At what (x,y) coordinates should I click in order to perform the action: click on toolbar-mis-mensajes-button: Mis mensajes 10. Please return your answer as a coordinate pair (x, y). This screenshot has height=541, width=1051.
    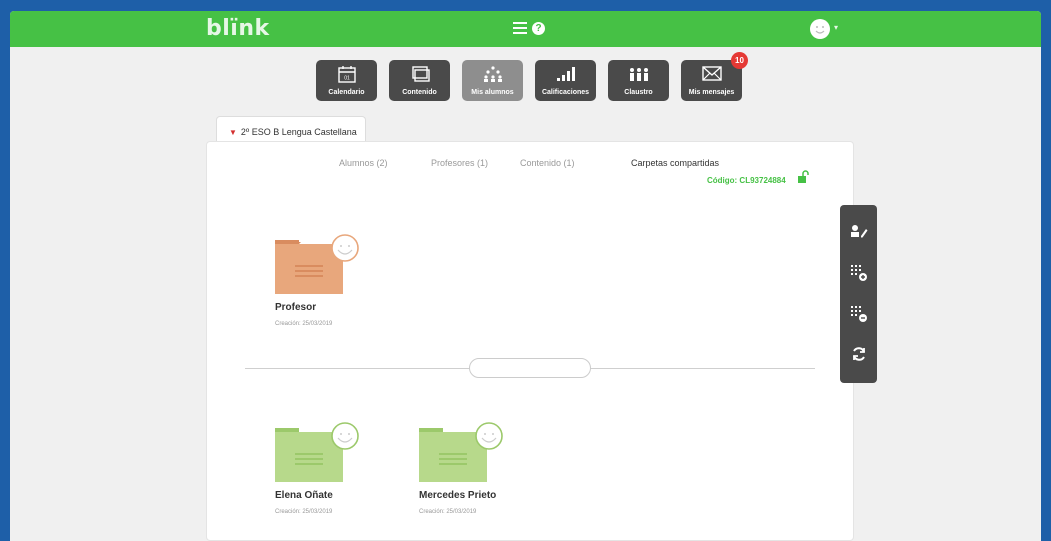
    Looking at the image, I should click on (714, 76).